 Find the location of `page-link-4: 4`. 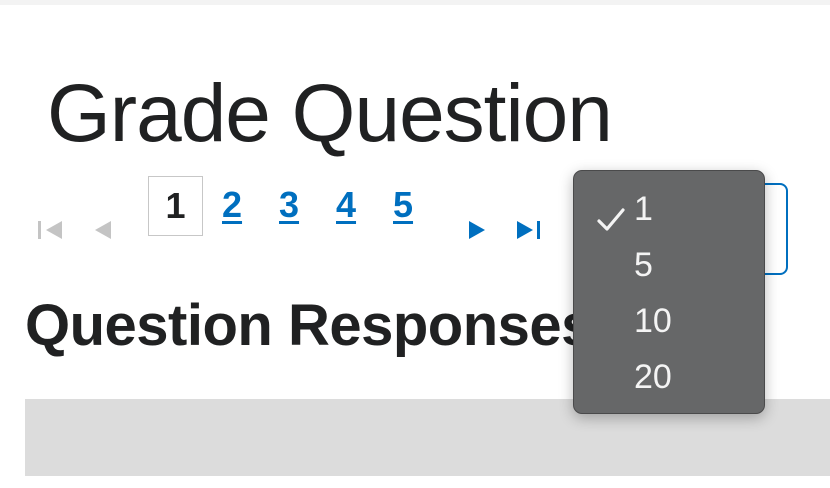

page-link-4: 4 is located at coordinates (346, 205).